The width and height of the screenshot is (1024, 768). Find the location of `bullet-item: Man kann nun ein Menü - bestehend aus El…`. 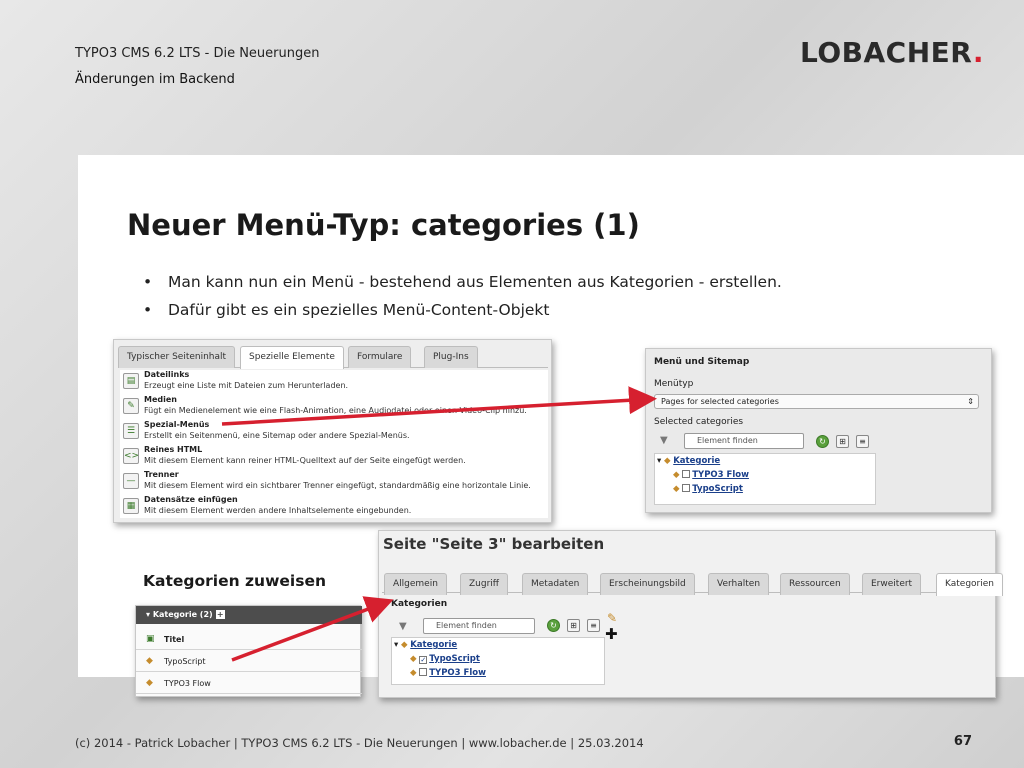

bullet-item: Man kann nun ein Menü - bestehend aus El… is located at coordinates (462, 282).